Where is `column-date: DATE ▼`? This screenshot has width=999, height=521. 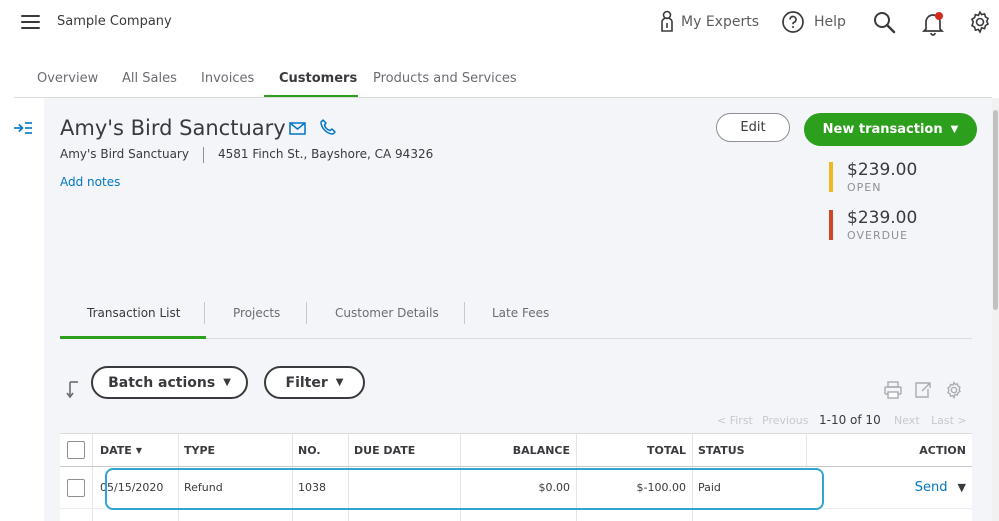
column-date: DATE ▼ is located at coordinates (136, 450).